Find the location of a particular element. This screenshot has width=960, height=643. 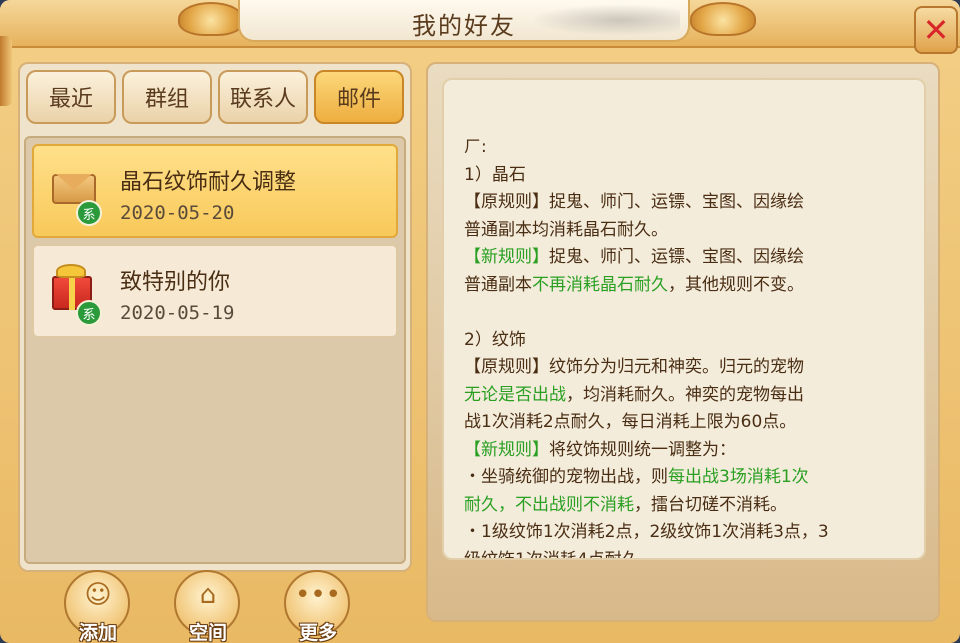

mail-title: 致特别的你 is located at coordinates (175, 282).